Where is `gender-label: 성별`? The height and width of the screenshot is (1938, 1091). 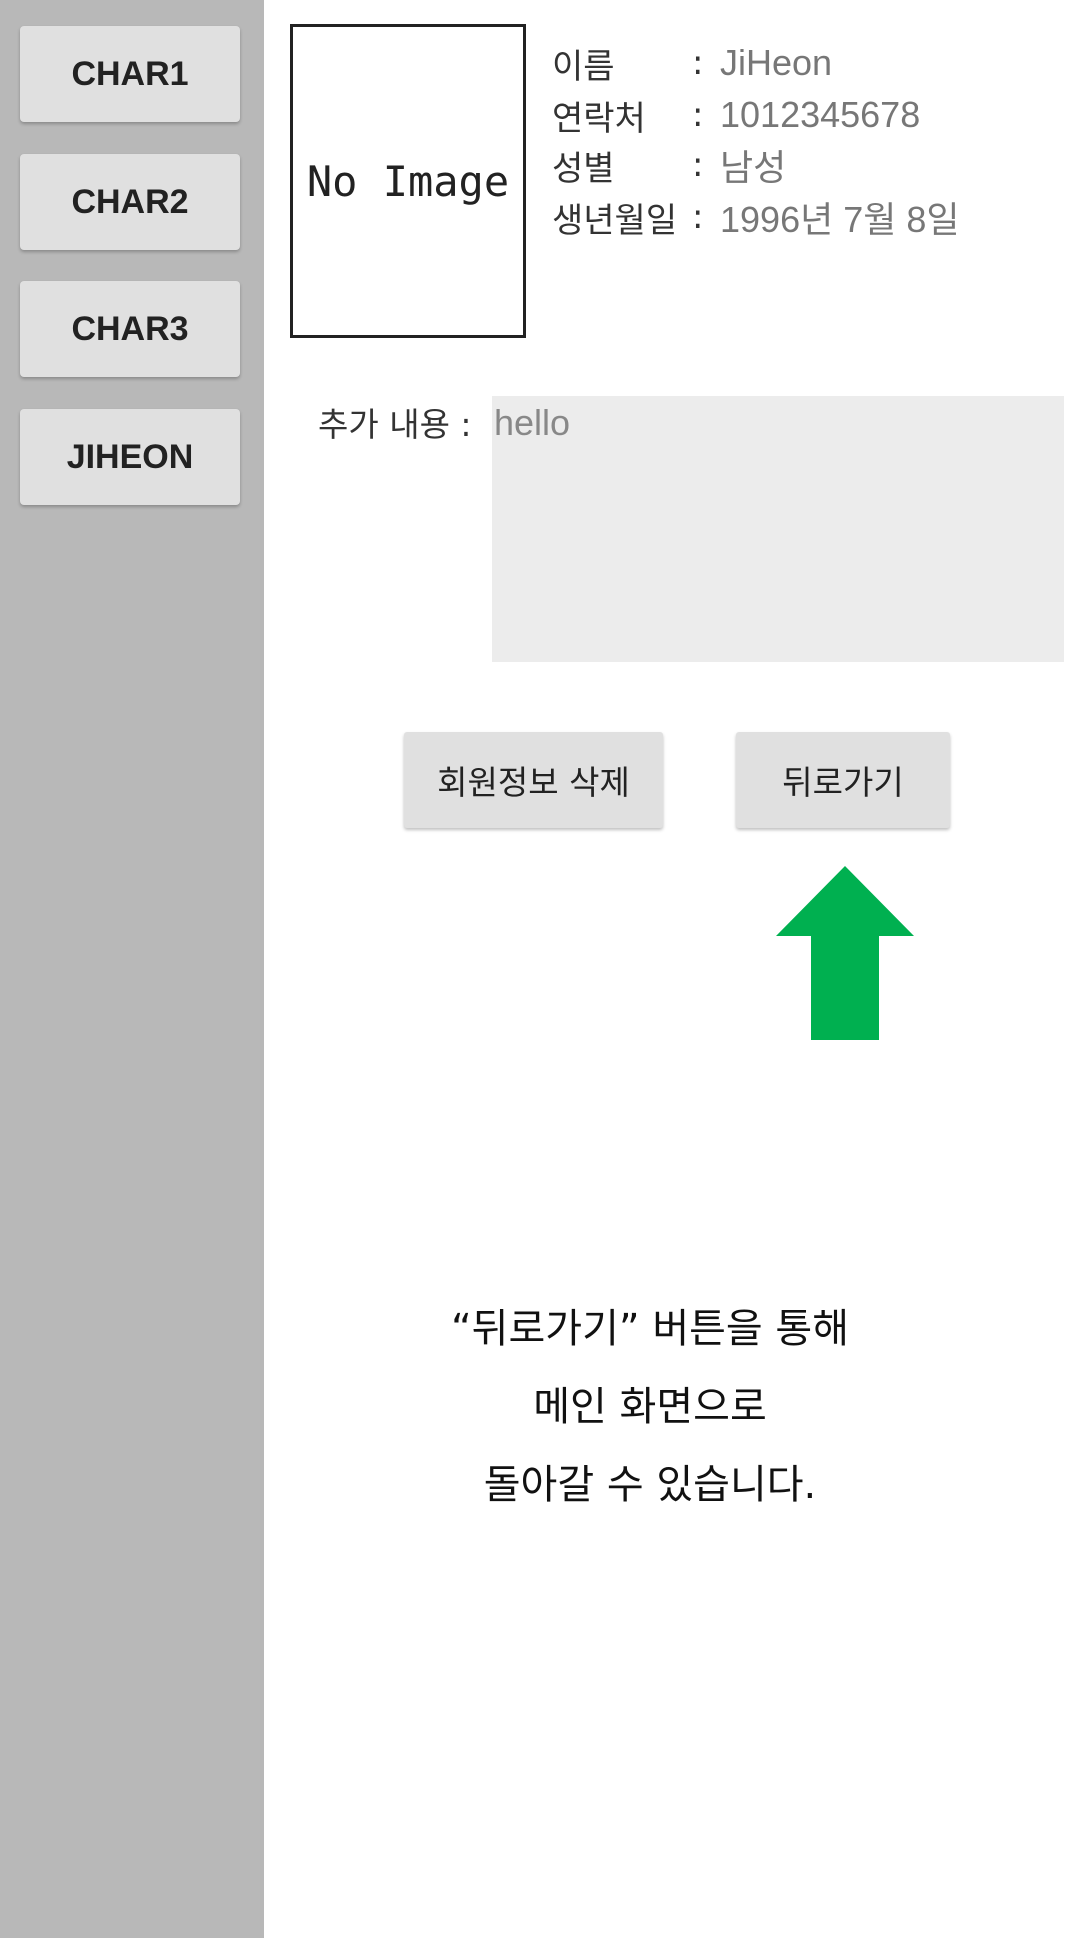 gender-label: 성별 is located at coordinates (583, 168).